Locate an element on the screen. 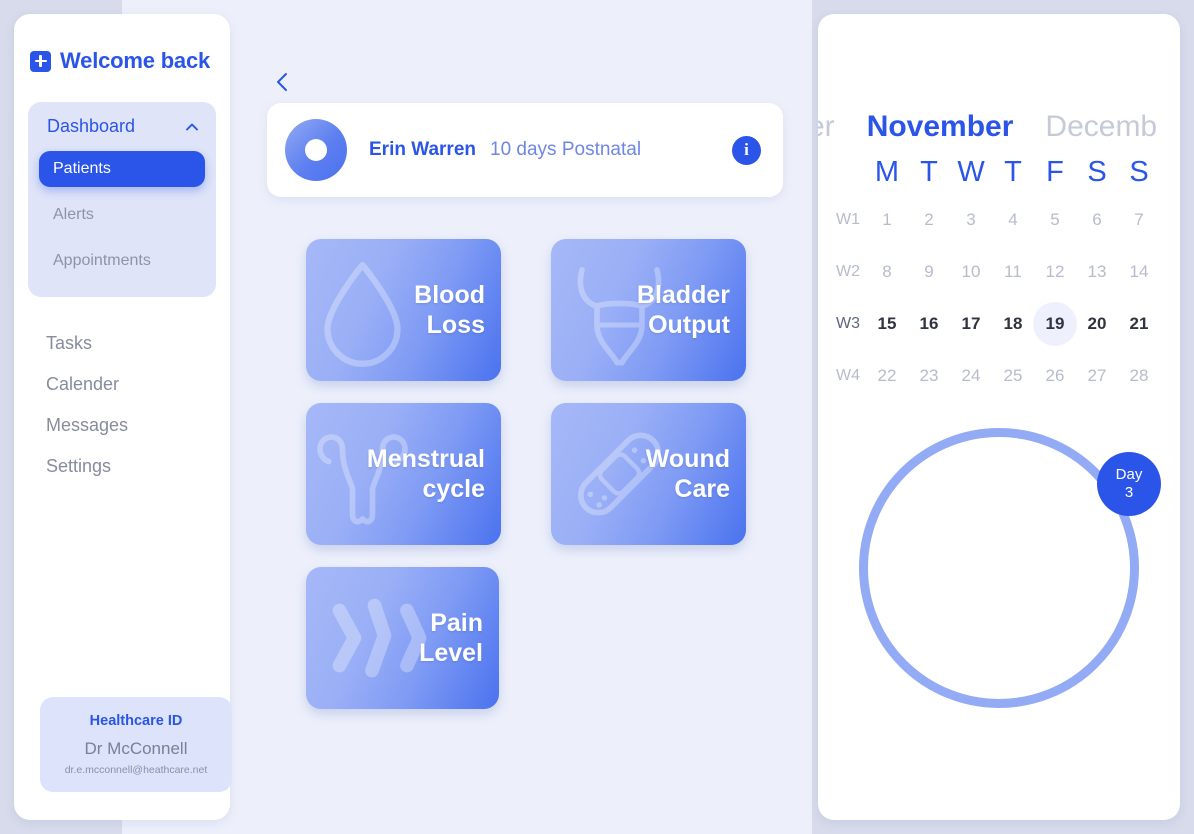 Image resolution: width=1194 pixels, height=834 pixels. metric-tile-label: Menstrual cycle is located at coordinates (425, 474).